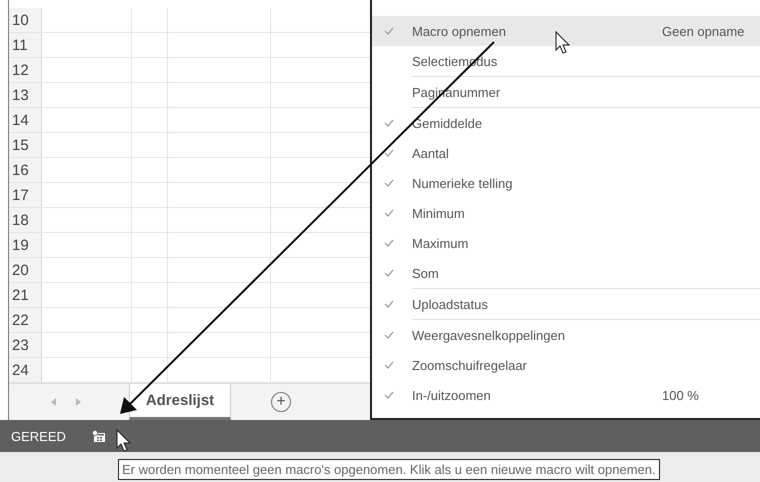 The image size is (760, 482). I want to click on menu-item: Minimum, so click(566, 213).